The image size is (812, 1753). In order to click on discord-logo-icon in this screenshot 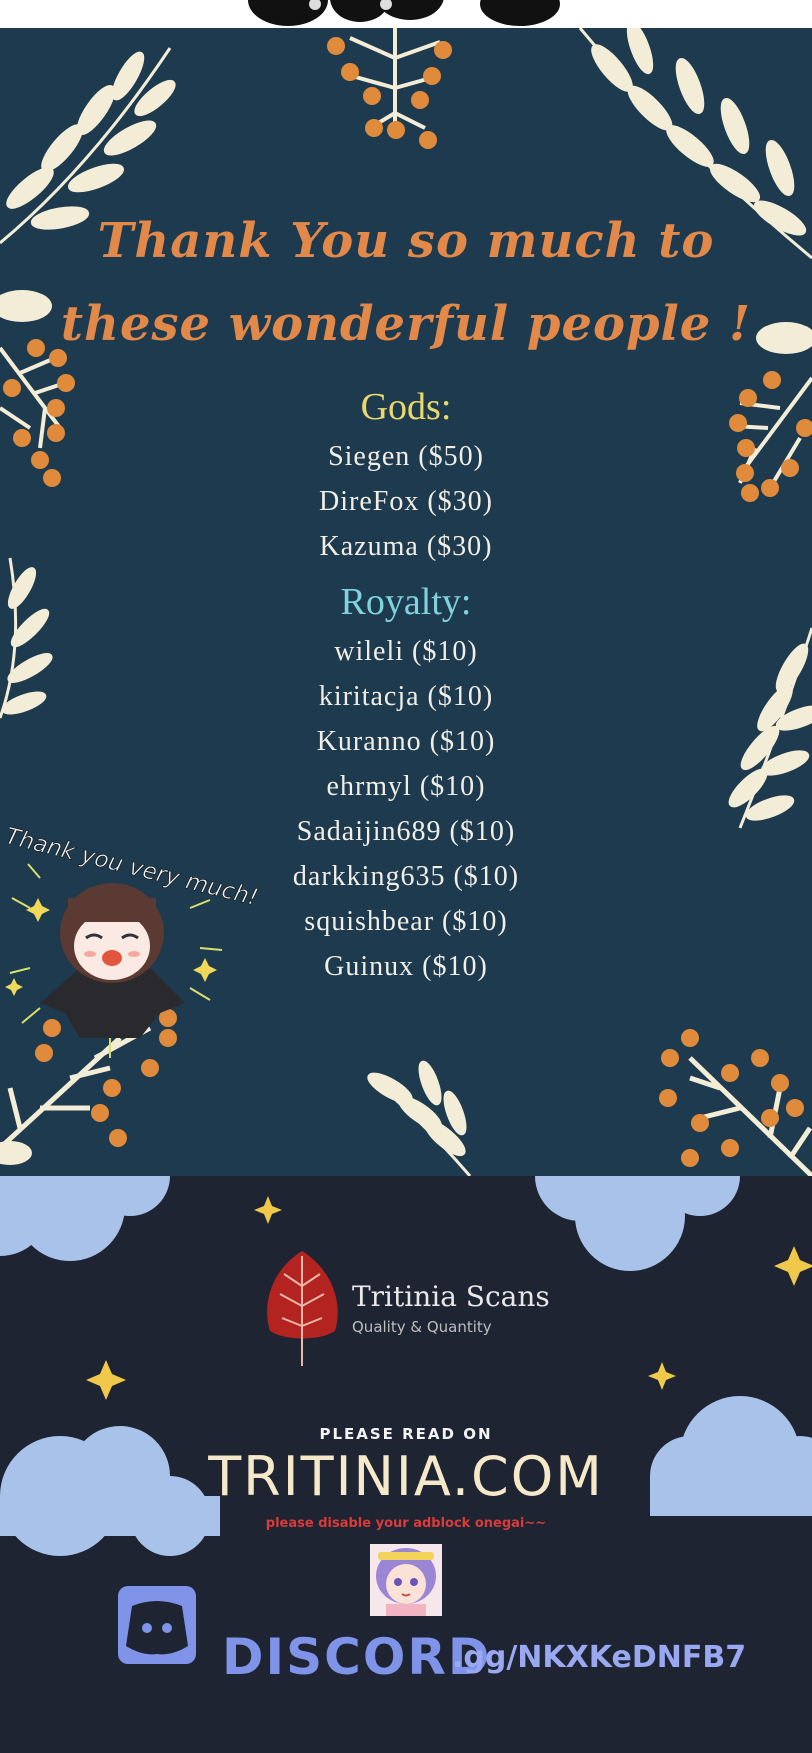, I will do `click(157, 1625)`.